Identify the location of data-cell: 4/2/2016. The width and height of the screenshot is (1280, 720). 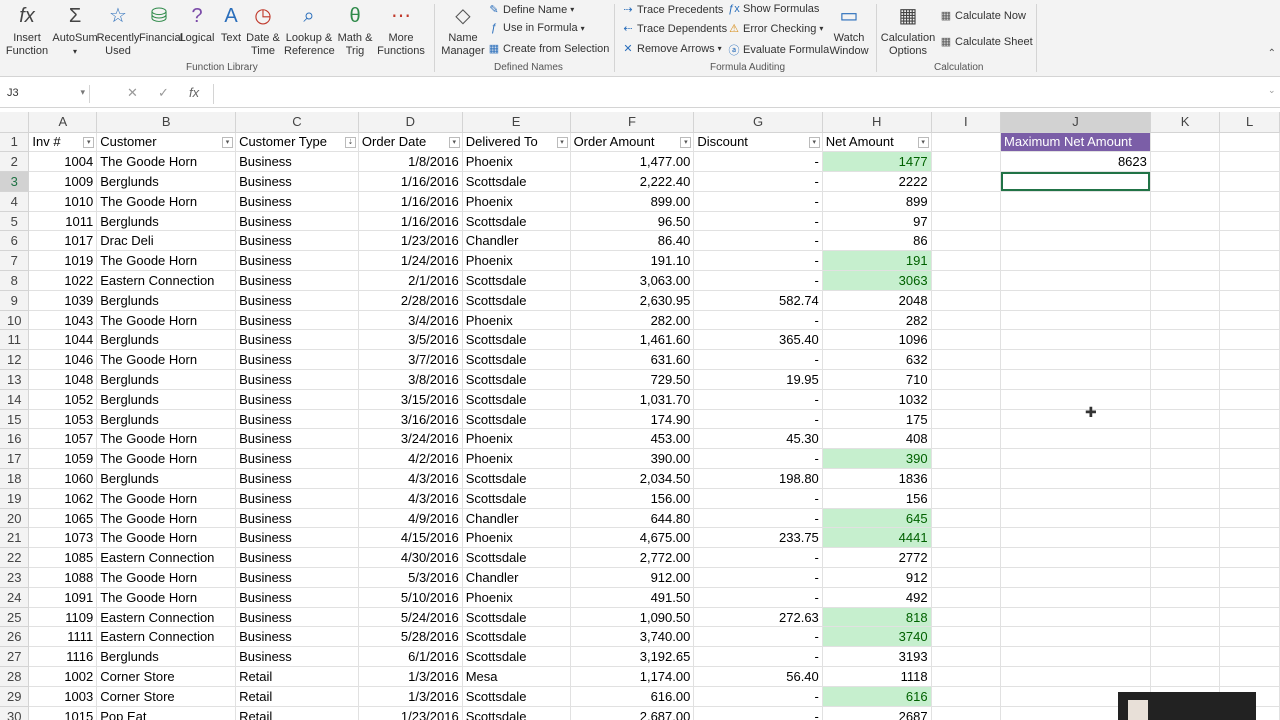
(410, 459).